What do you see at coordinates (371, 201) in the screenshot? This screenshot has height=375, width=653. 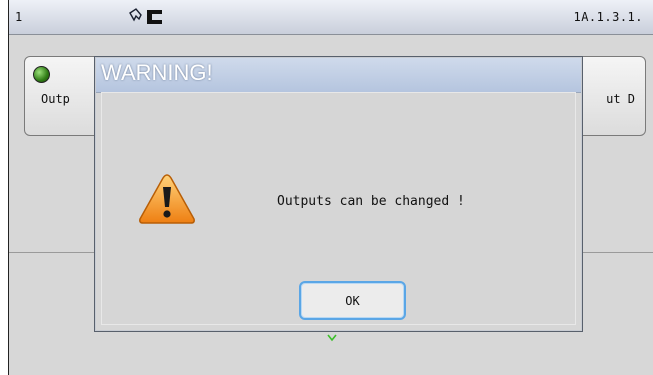 I see `dialog-message: Outputs can be changed !` at bounding box center [371, 201].